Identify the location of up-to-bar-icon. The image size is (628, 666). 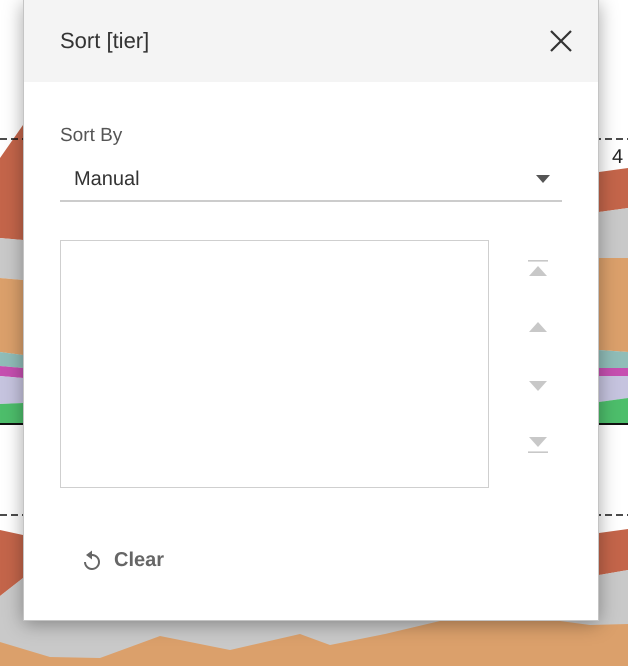
(538, 268).